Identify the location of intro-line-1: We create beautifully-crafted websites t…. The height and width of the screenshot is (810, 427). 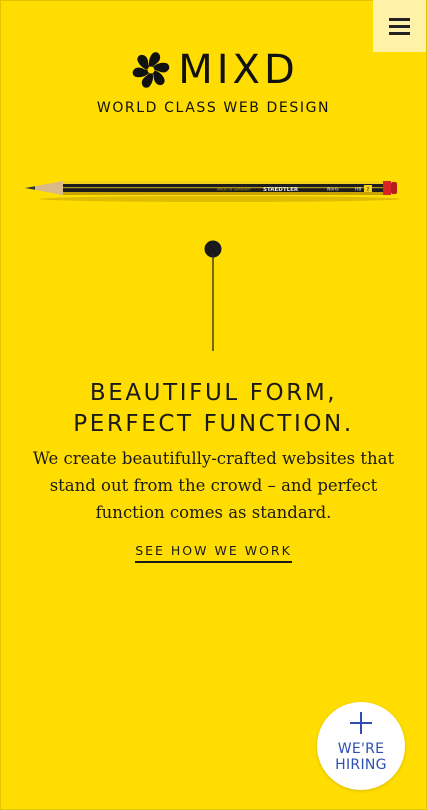
(213, 458).